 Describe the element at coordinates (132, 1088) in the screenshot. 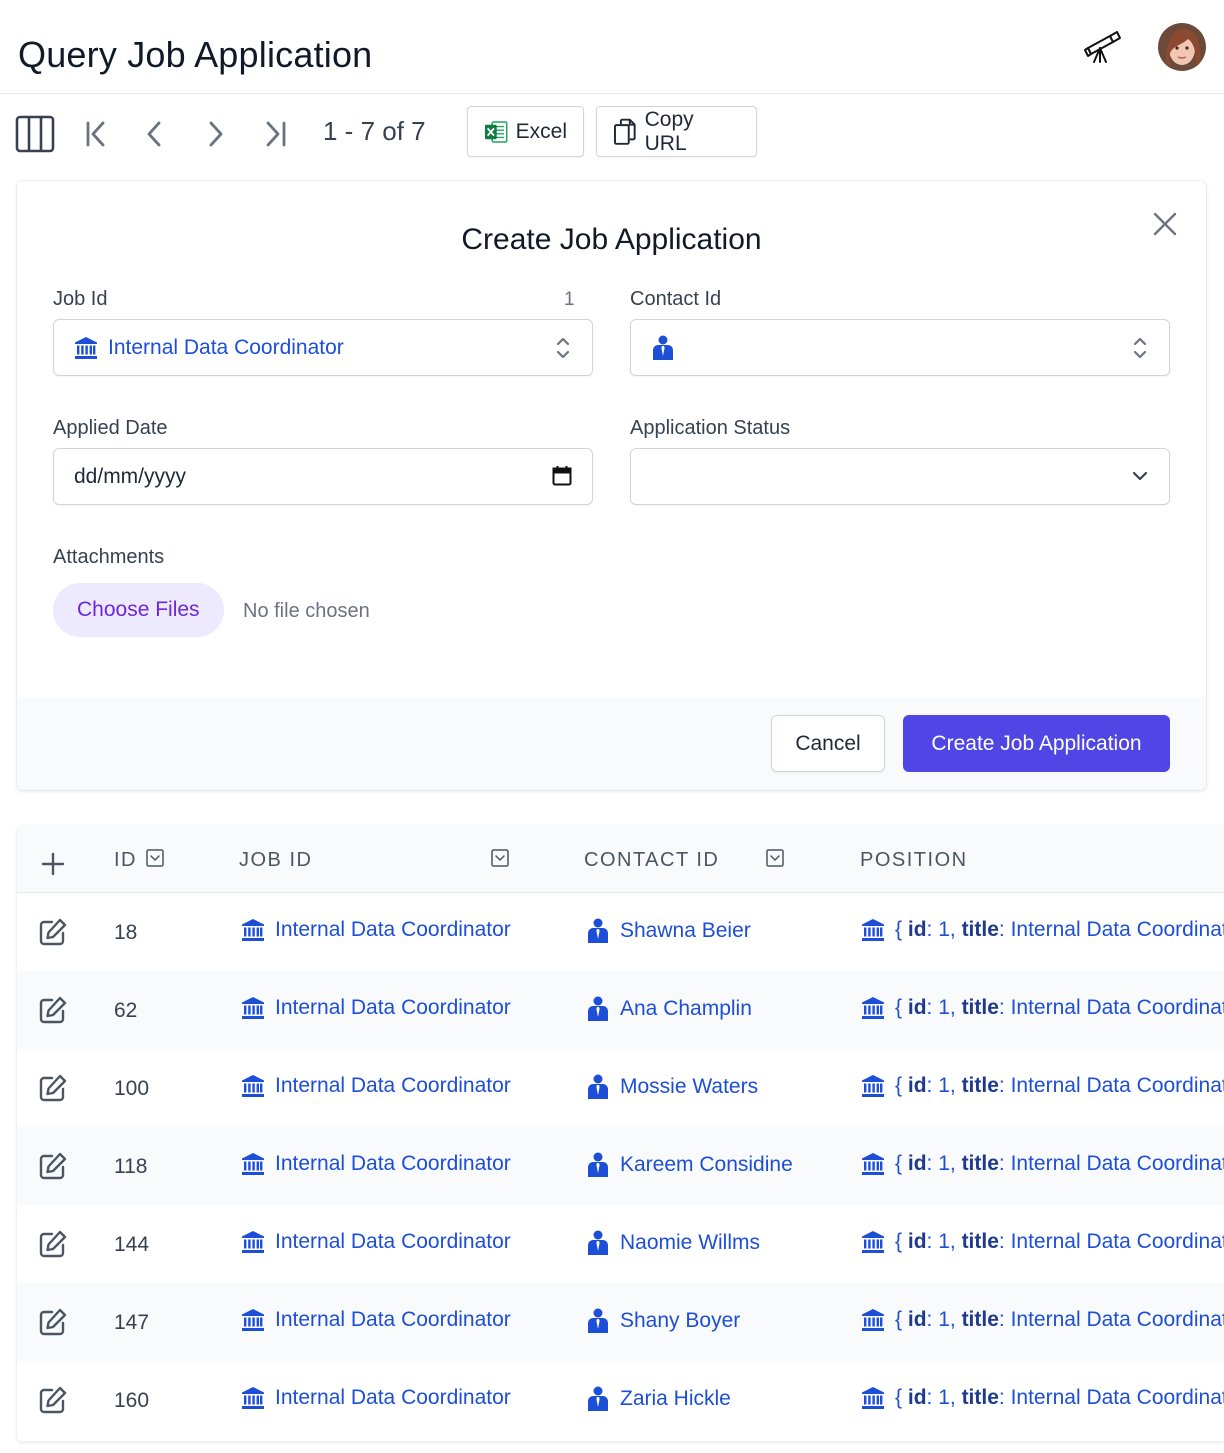

I see `row-id: 100` at that location.